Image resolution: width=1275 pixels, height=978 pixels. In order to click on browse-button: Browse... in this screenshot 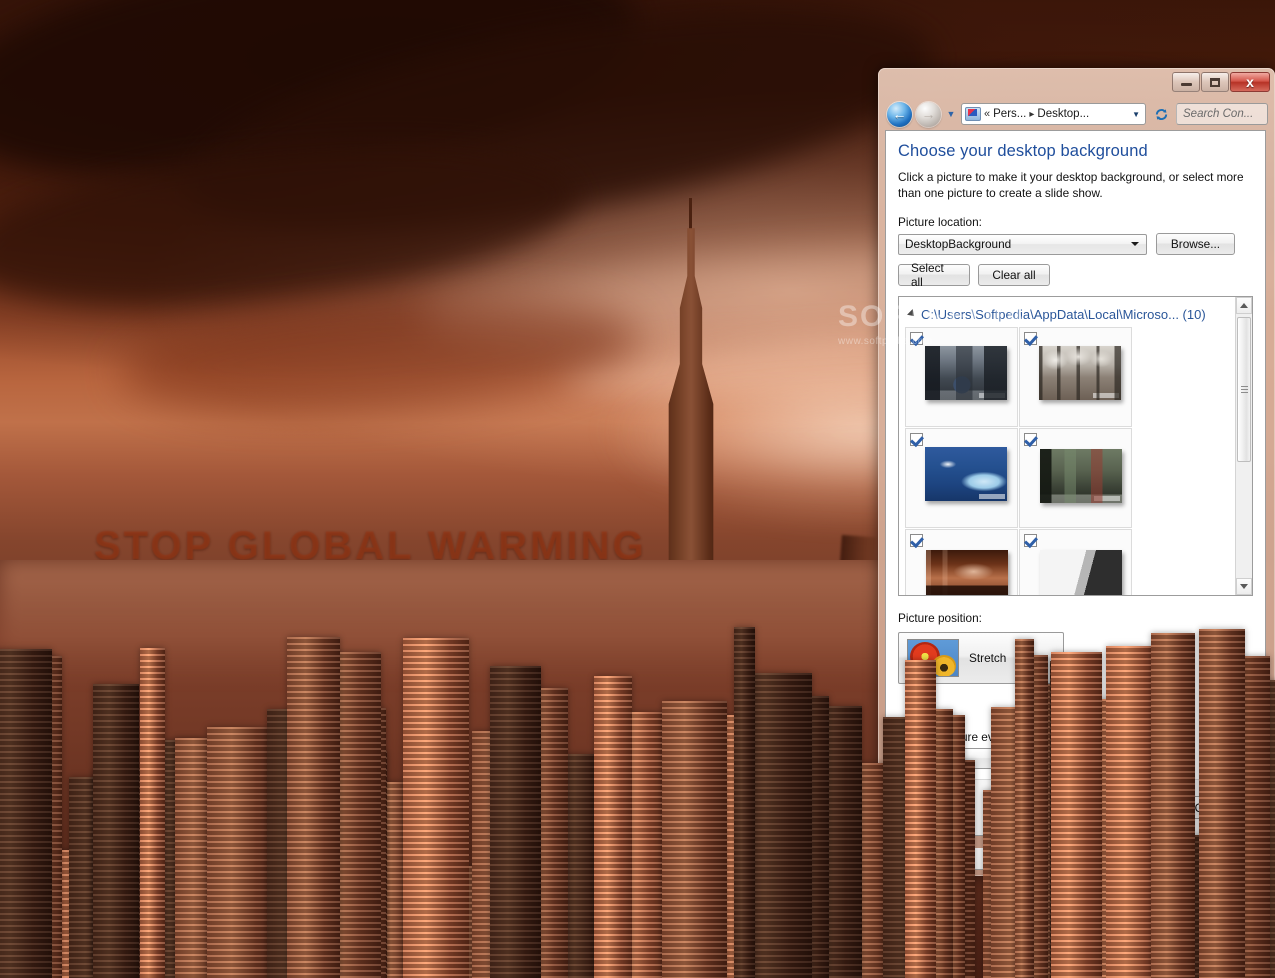, I will do `click(1195, 244)`.